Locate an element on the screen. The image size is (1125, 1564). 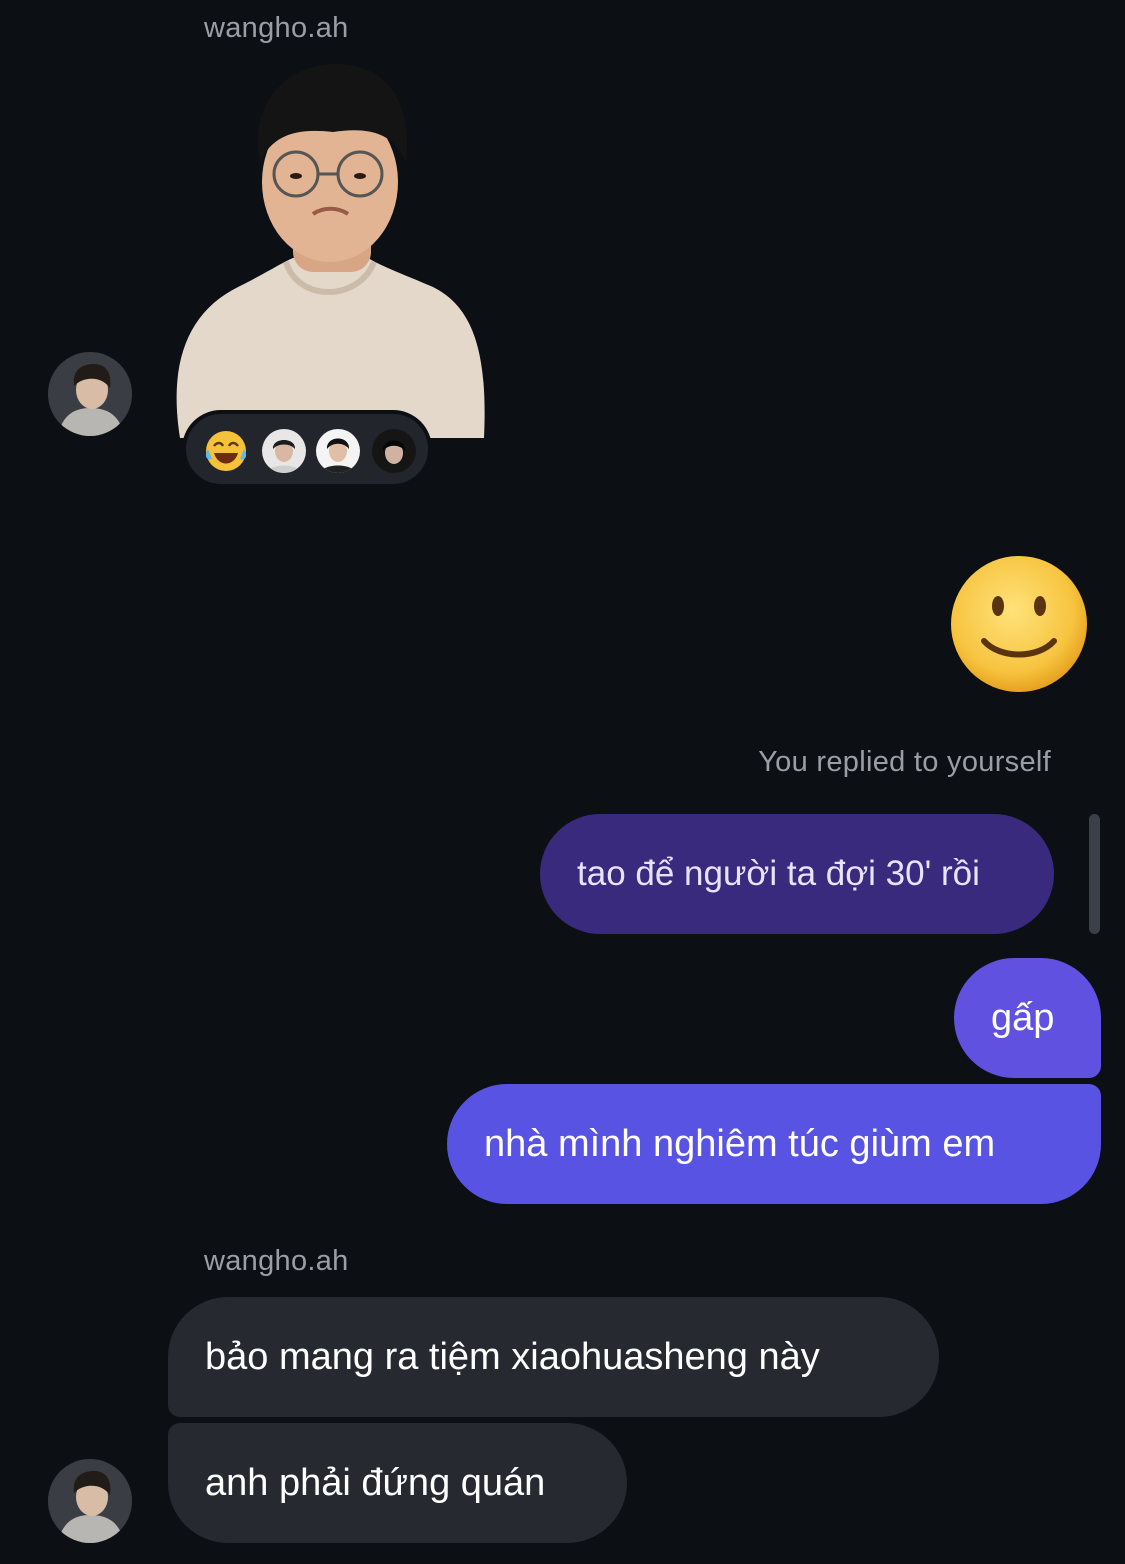
replied-message-bubble: tao để người ta đợi 30' rồi is located at coordinates (797, 874).